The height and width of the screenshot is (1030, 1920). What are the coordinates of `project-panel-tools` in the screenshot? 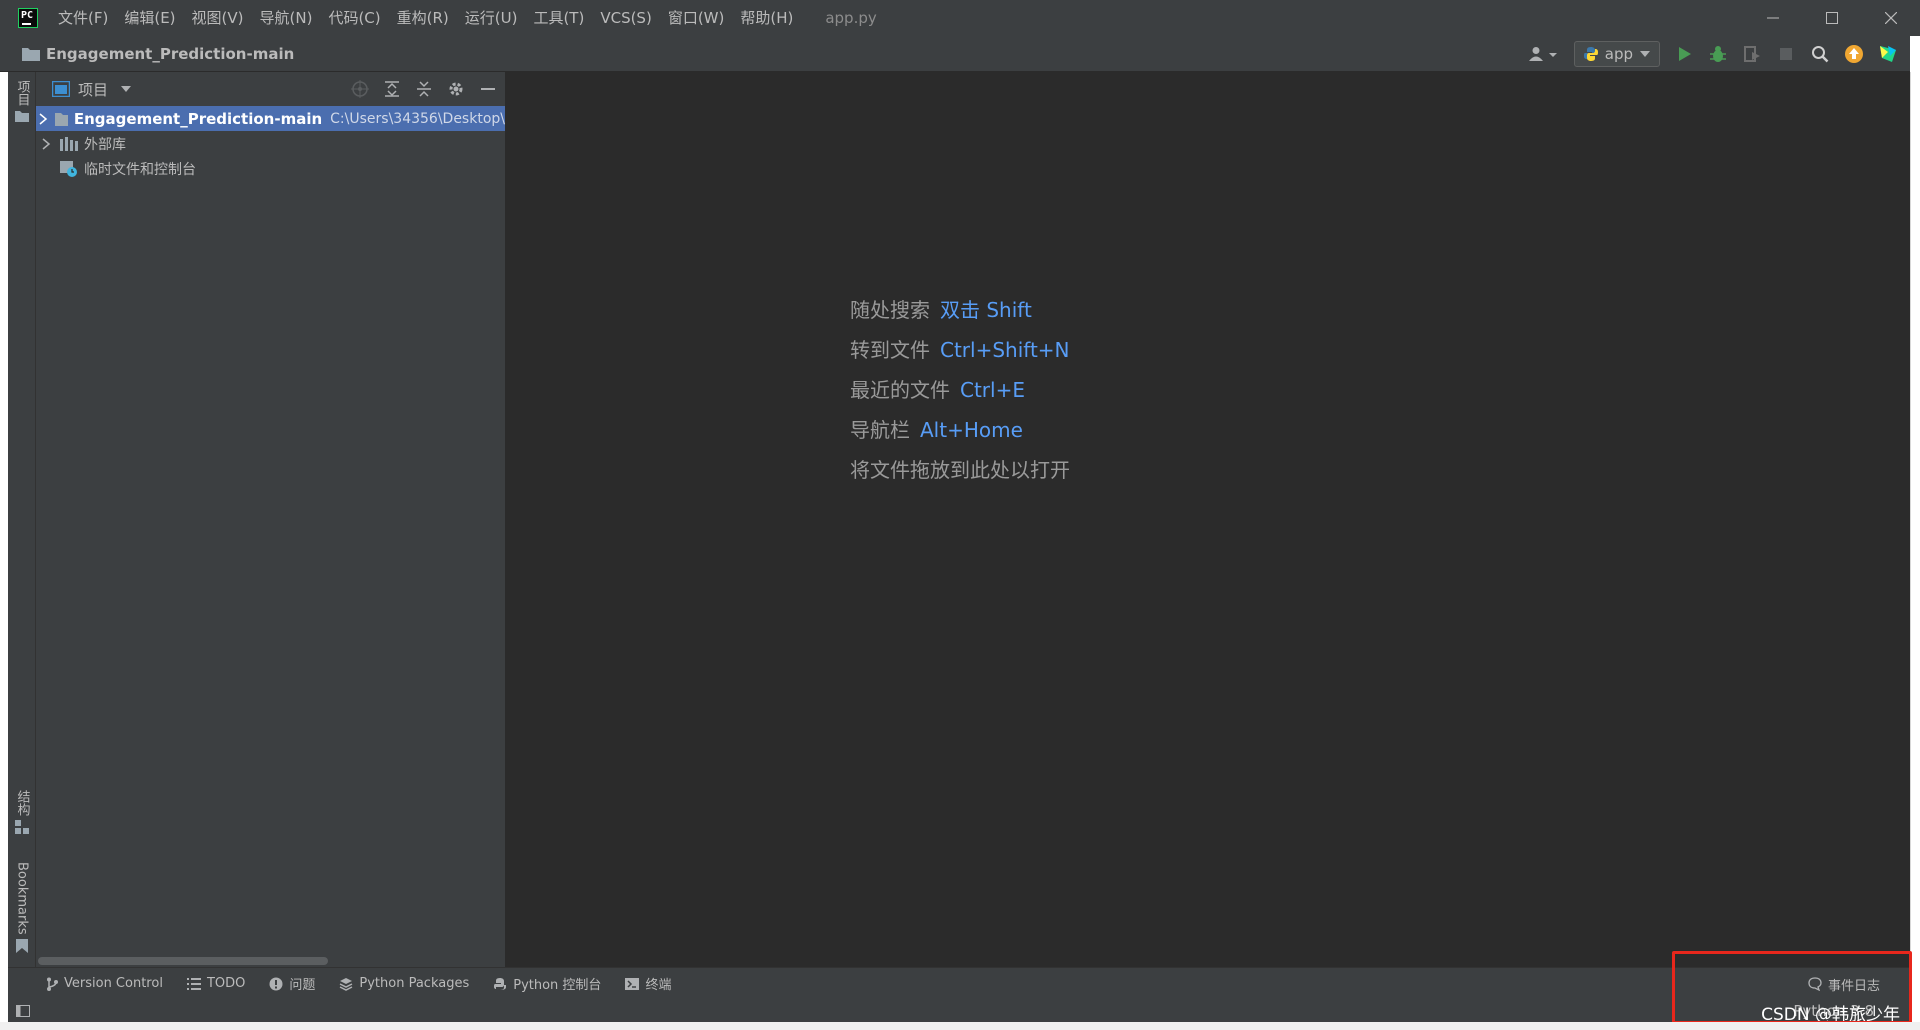 It's located at (424, 89).